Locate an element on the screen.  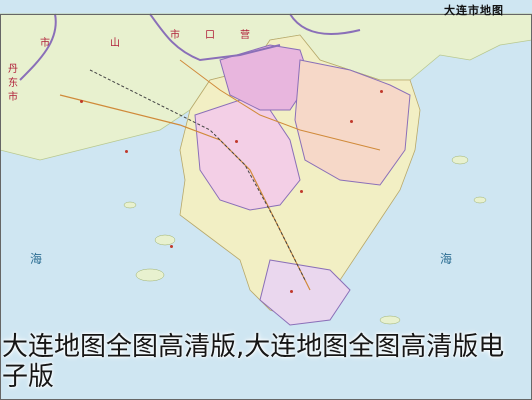
border-label: 口 is located at coordinates (211, 35).